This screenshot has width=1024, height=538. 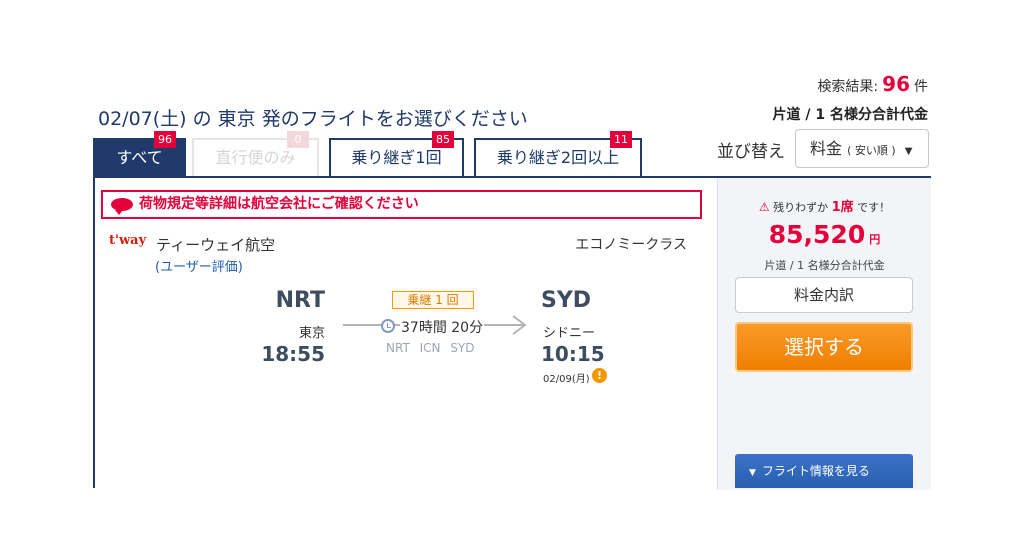 I want to click on result-count-unit: 件, so click(x=921, y=87).